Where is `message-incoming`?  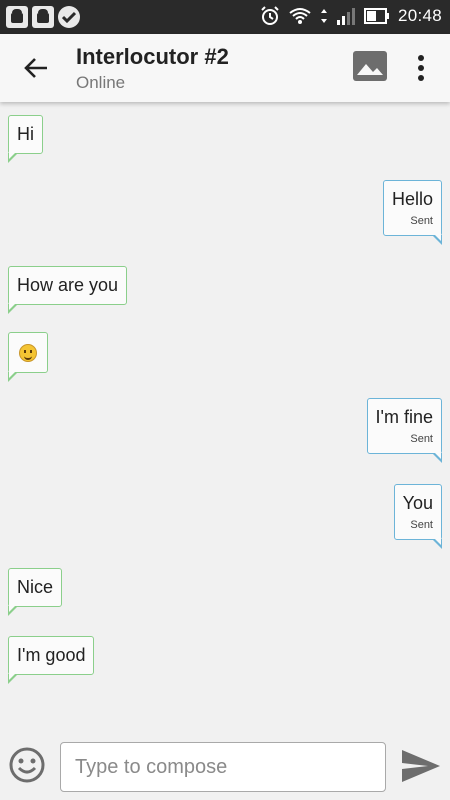 message-incoming is located at coordinates (28, 357).